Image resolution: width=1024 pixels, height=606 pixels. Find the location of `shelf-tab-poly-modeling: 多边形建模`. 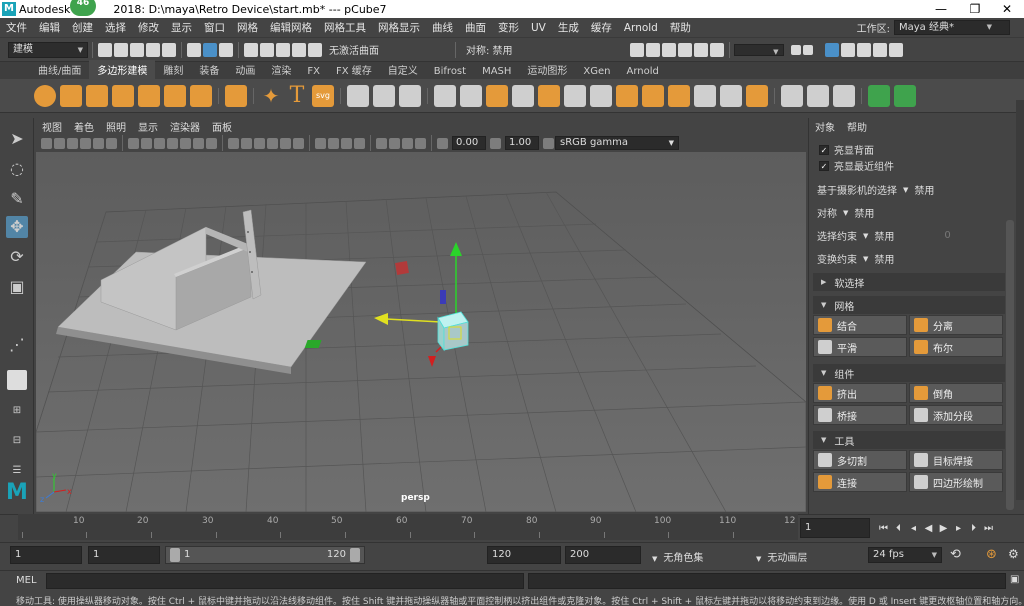

shelf-tab-poly-modeling: 多边形建模 is located at coordinates (122, 69).